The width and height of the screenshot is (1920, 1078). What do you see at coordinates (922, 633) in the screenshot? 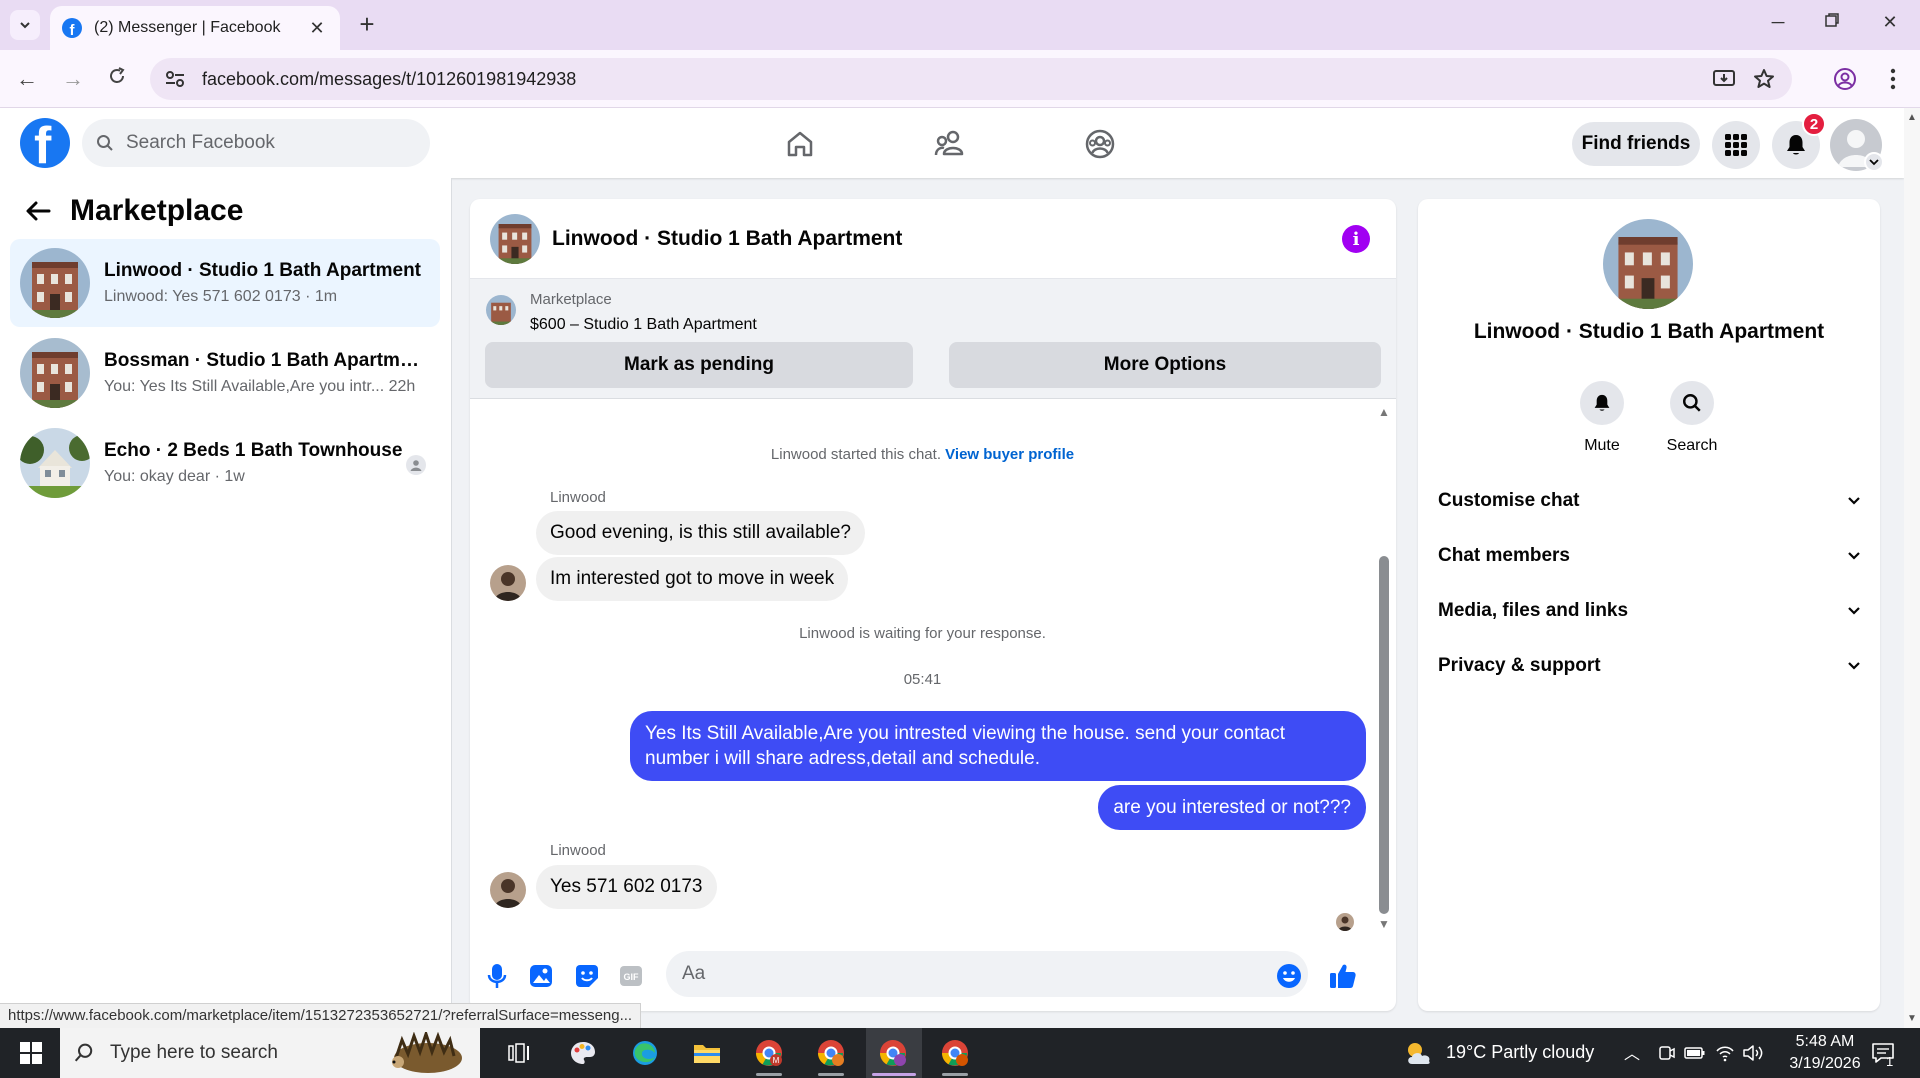
I see `waiting-notice: Linwood is waiting for your response.` at bounding box center [922, 633].